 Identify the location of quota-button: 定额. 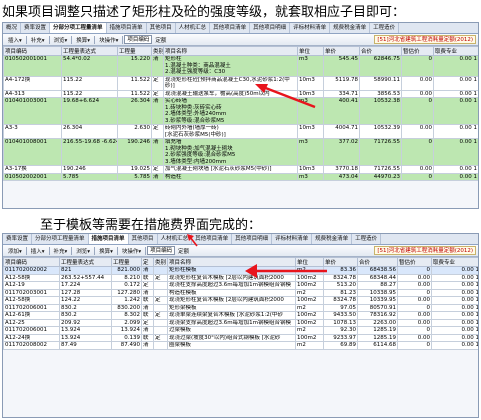
(160, 40).